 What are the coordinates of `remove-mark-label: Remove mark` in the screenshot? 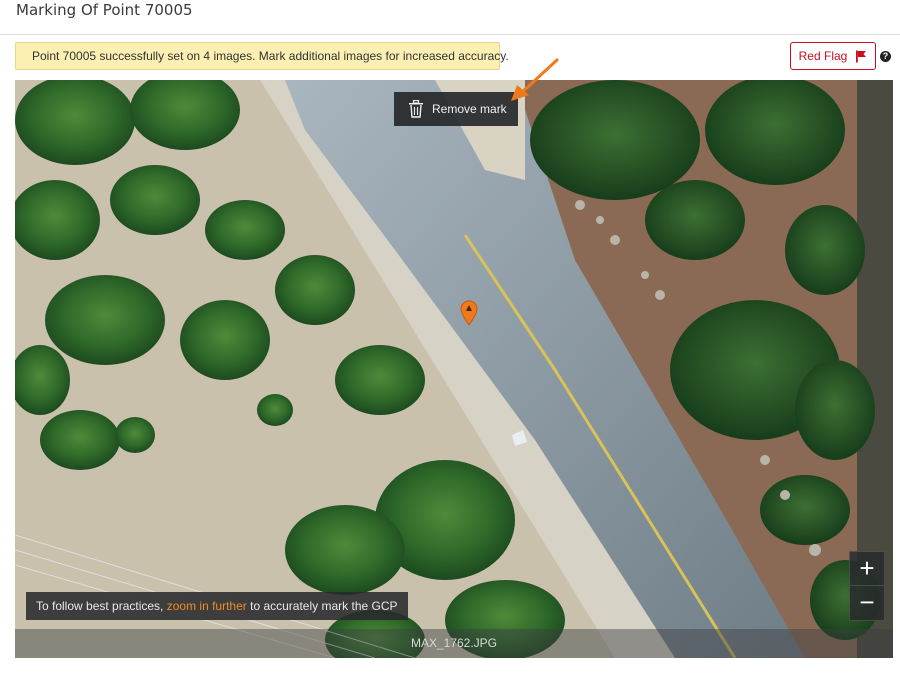 It's located at (469, 109).